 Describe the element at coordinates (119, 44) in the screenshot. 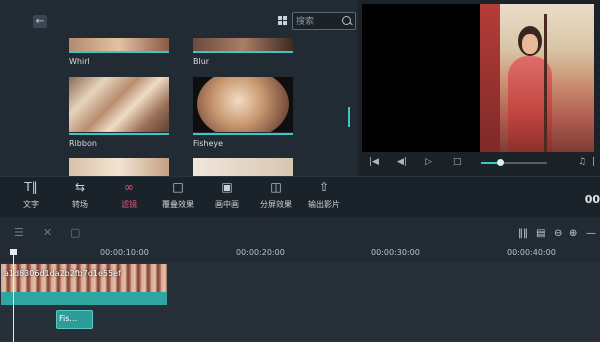

I see `effect-thumbnail-whirl` at that location.